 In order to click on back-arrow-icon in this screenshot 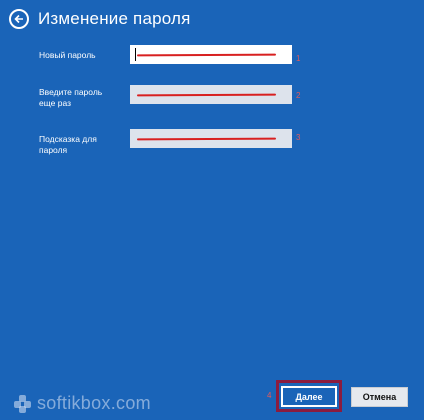, I will do `click(18, 19)`.